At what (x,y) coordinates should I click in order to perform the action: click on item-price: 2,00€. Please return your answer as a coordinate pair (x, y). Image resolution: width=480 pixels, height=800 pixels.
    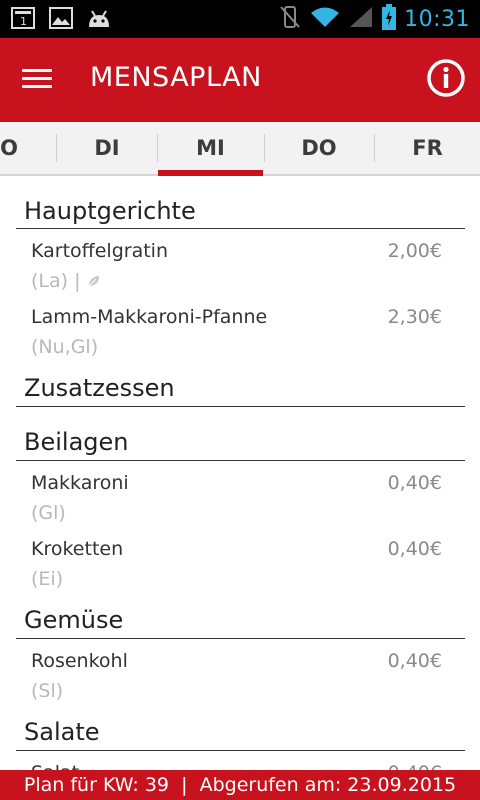
    Looking at the image, I should click on (414, 251).